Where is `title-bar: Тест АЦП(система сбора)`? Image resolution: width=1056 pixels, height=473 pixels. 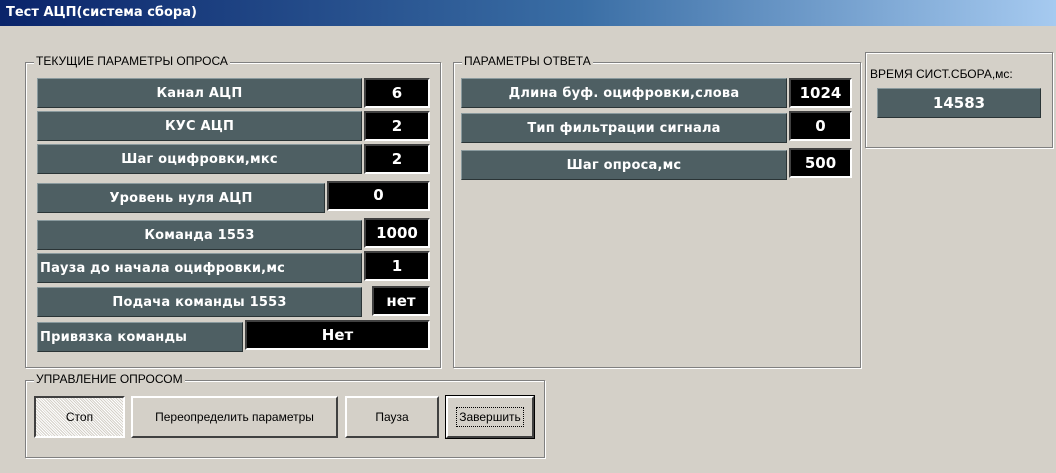 title-bar: Тест АЦП(система сбора) is located at coordinates (528, 13).